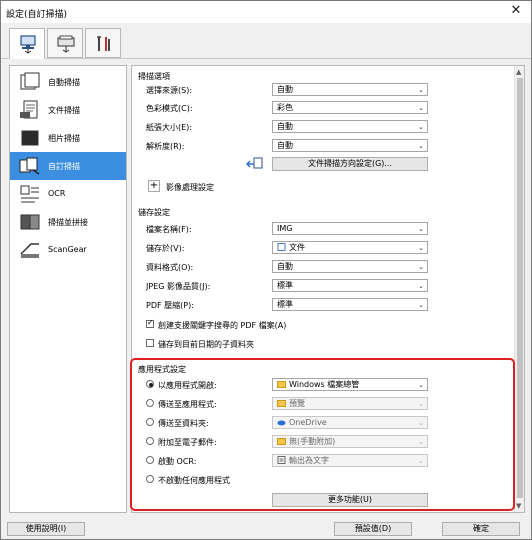  I want to click on date-subfolder-label: 儲存到目前日期的子資料夾, so click(206, 344).